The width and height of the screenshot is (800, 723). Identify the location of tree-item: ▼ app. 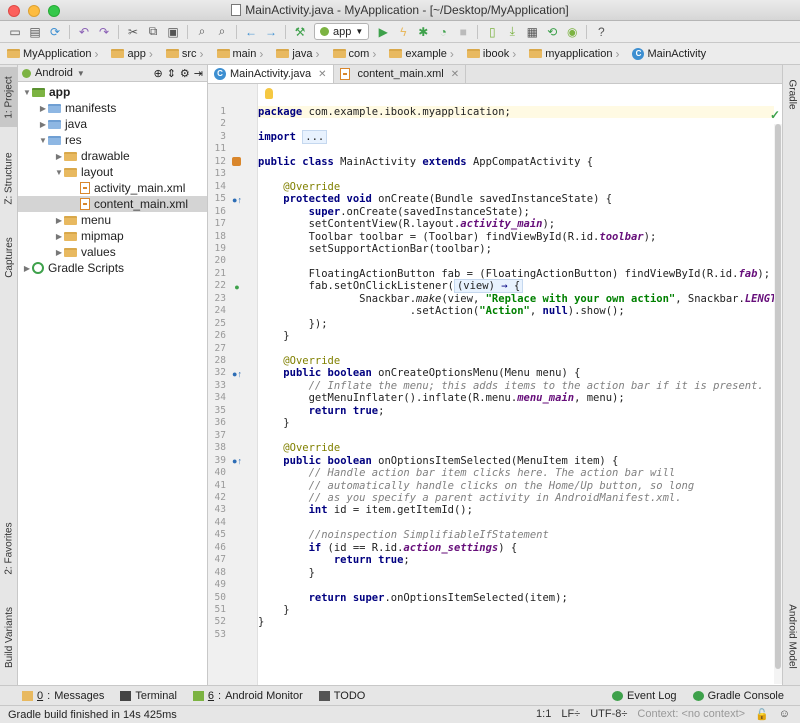
(112, 92).